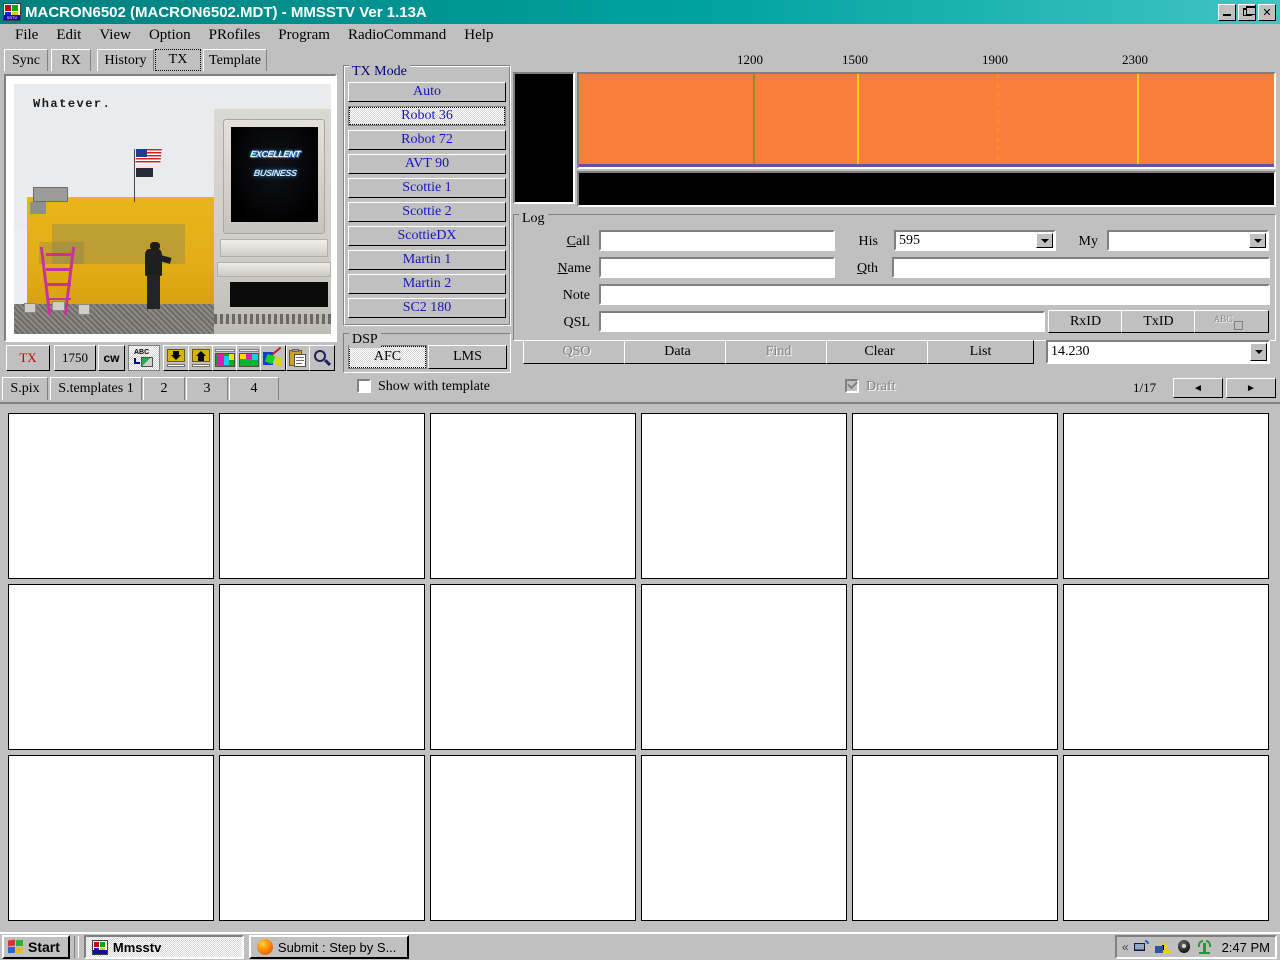 This screenshot has height=960, width=1280. Describe the element at coordinates (478, 35) in the screenshot. I see `menu-item-help: Help` at that location.